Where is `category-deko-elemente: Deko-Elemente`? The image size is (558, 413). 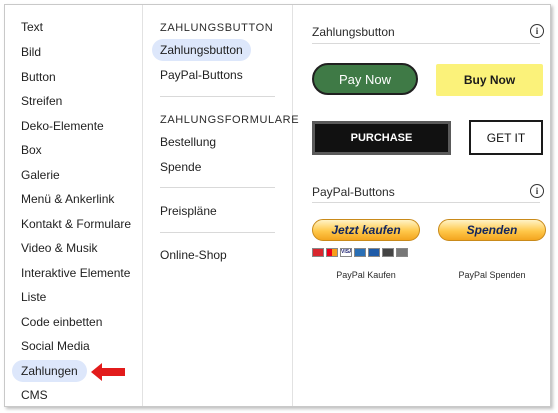 category-deko-elemente: Deko-Elemente is located at coordinates (62, 126).